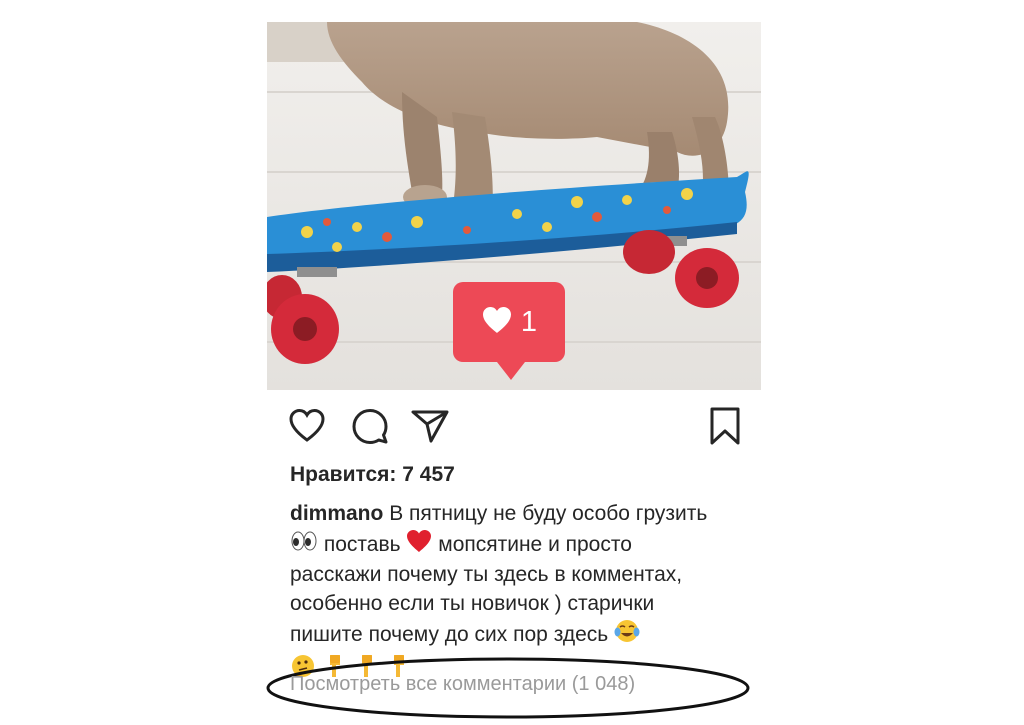 Image resolution: width=1024 pixels, height=725 pixels. What do you see at coordinates (419, 545) in the screenshot?
I see `red-heart-emoji-icon` at bounding box center [419, 545].